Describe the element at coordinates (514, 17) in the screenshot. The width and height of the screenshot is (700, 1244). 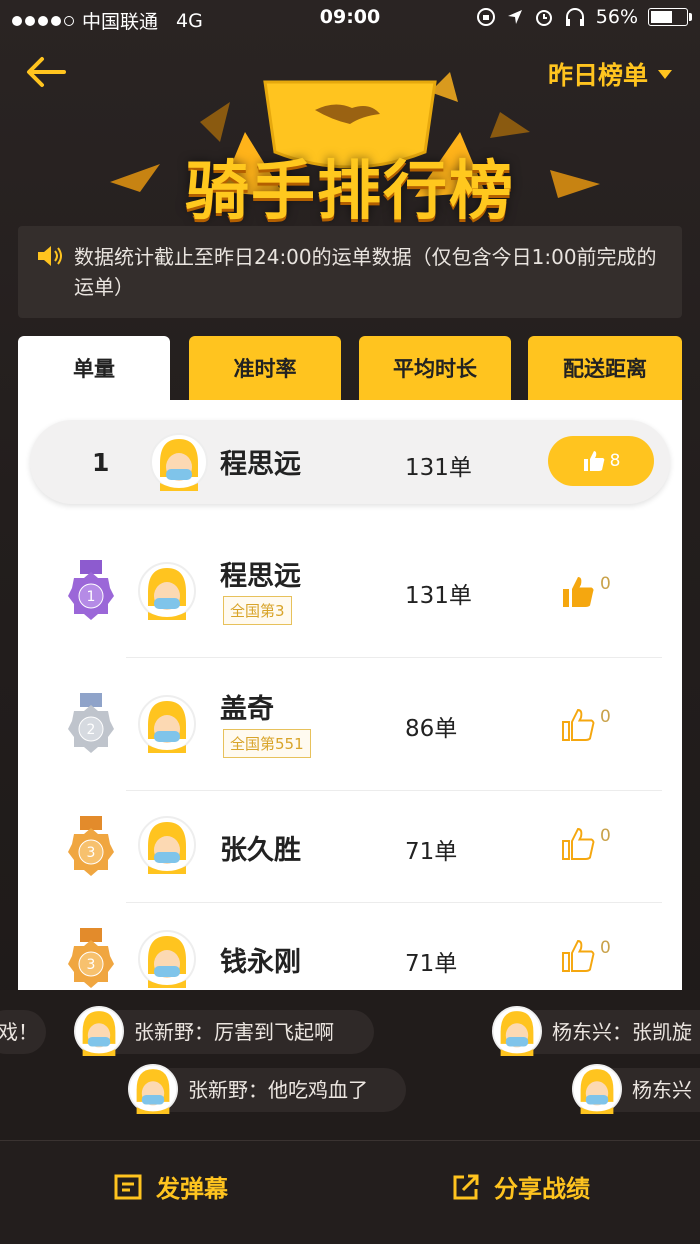
I see `location-icon` at that location.